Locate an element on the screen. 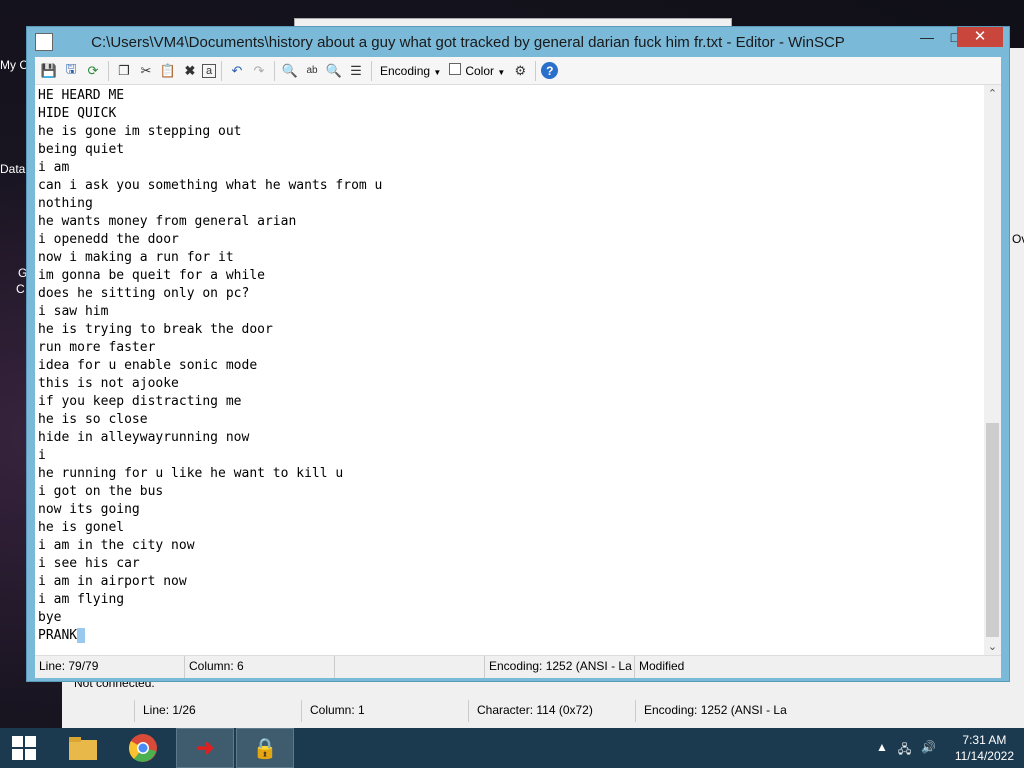  text-line: he is so close is located at coordinates (93, 419).